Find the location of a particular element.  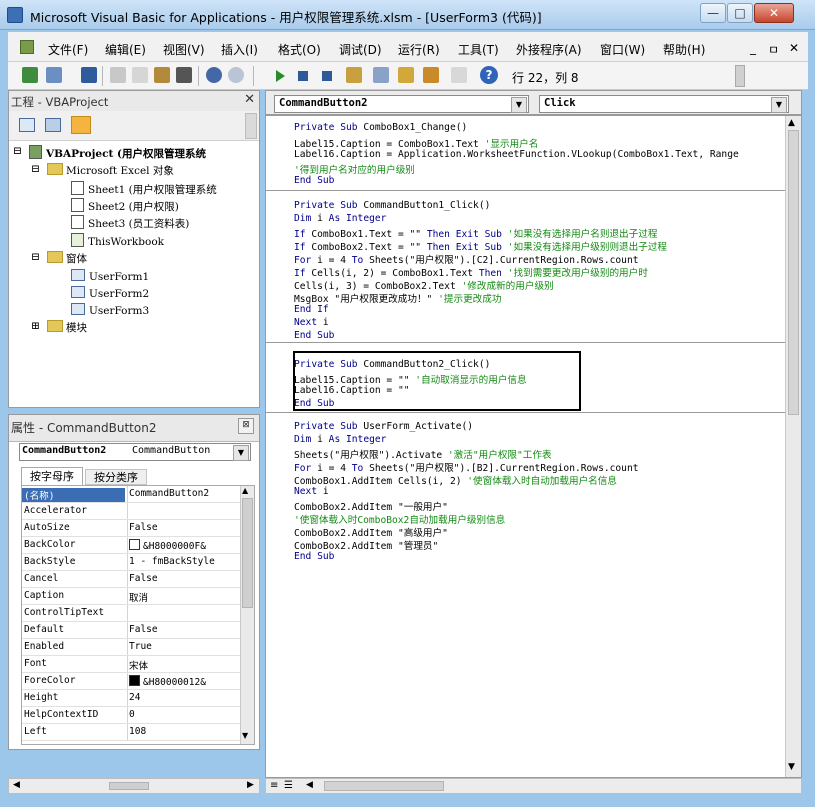

reset-icon is located at coordinates (327, 76).